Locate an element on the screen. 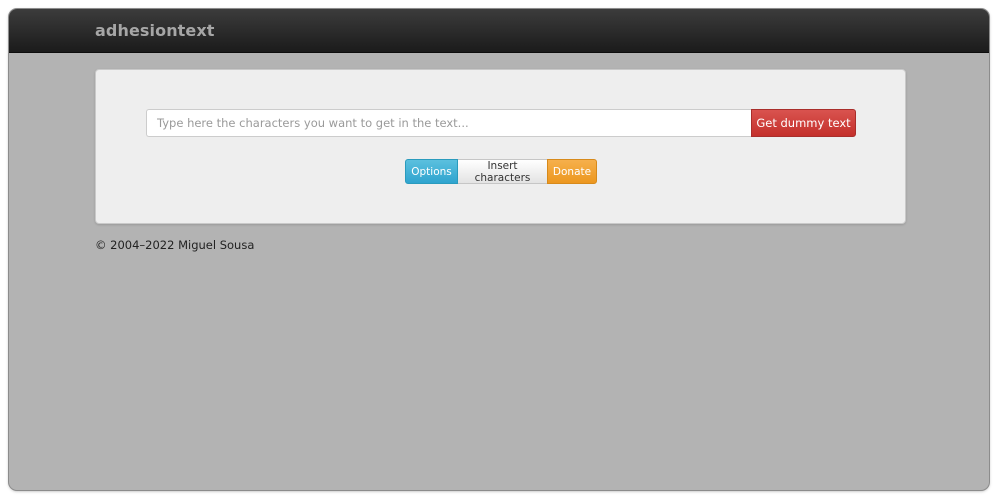  action-button-group: Options Insert characters Donate is located at coordinates (501, 171).